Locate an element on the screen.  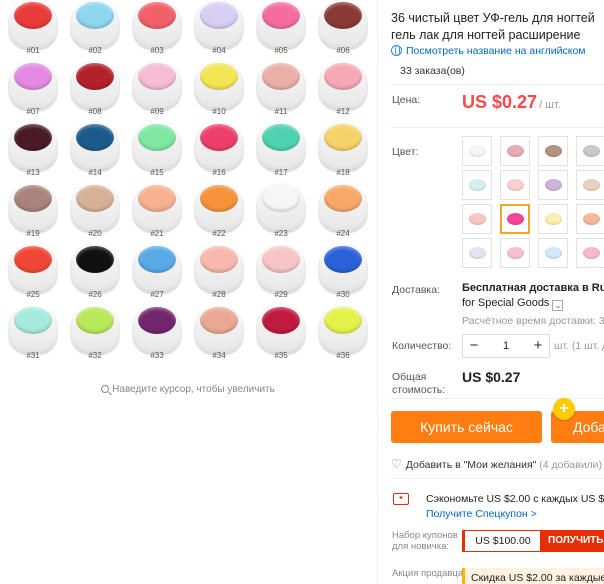
translate-title-link: Посмотреть название на английском is located at coordinates (488, 51).